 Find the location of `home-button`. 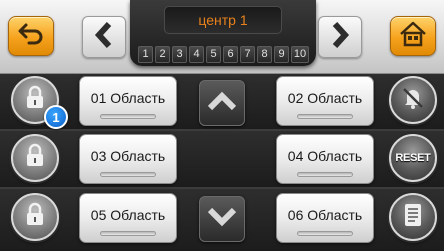

home-button is located at coordinates (413, 36).